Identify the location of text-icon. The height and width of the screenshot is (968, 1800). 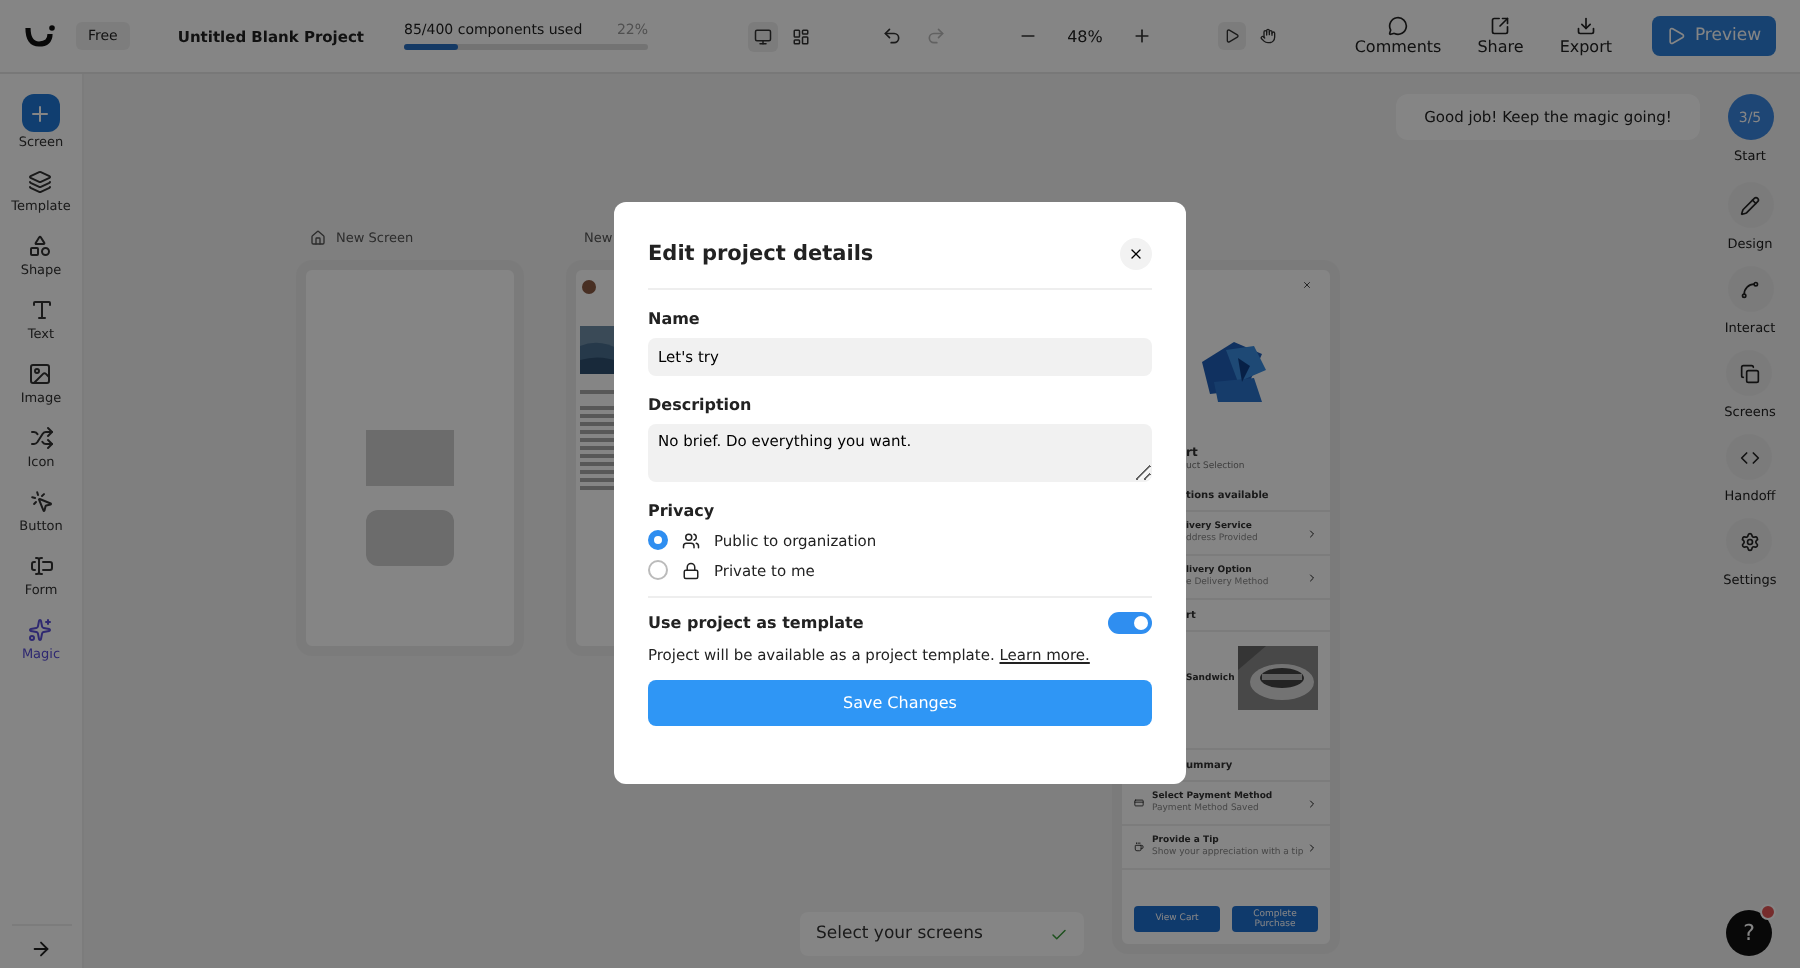
(41, 310).